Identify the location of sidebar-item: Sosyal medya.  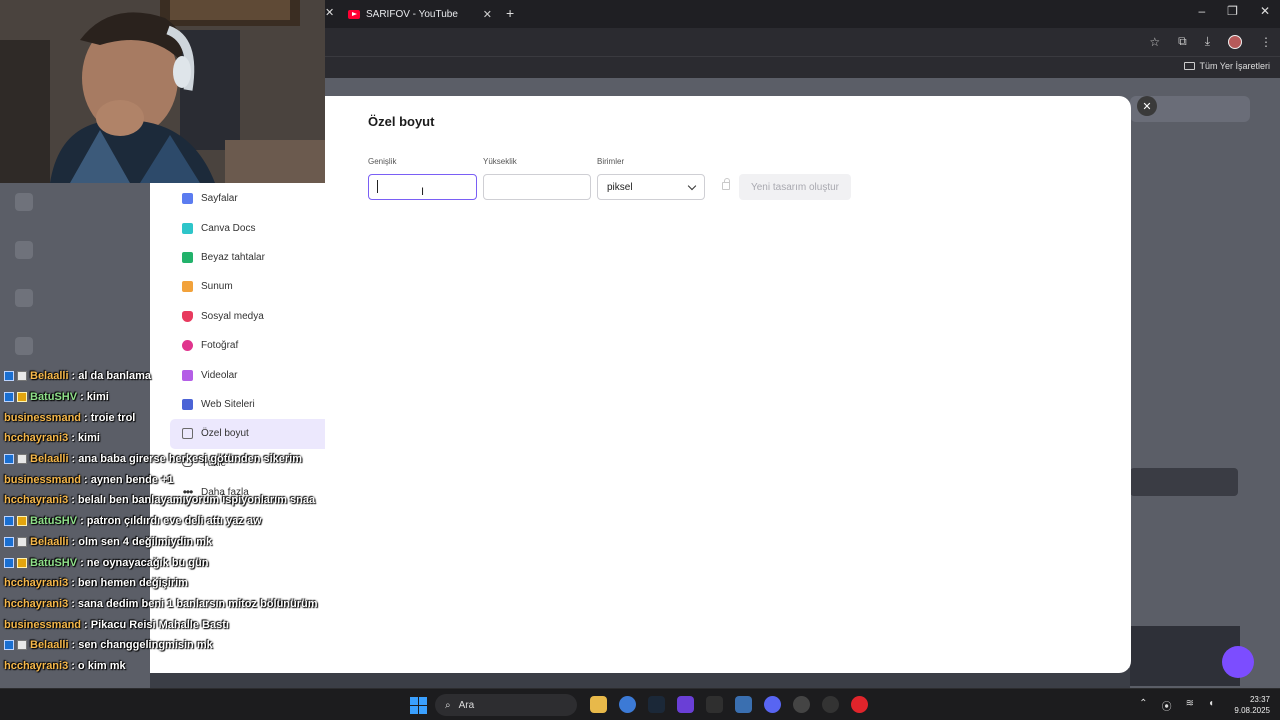
(258, 316).